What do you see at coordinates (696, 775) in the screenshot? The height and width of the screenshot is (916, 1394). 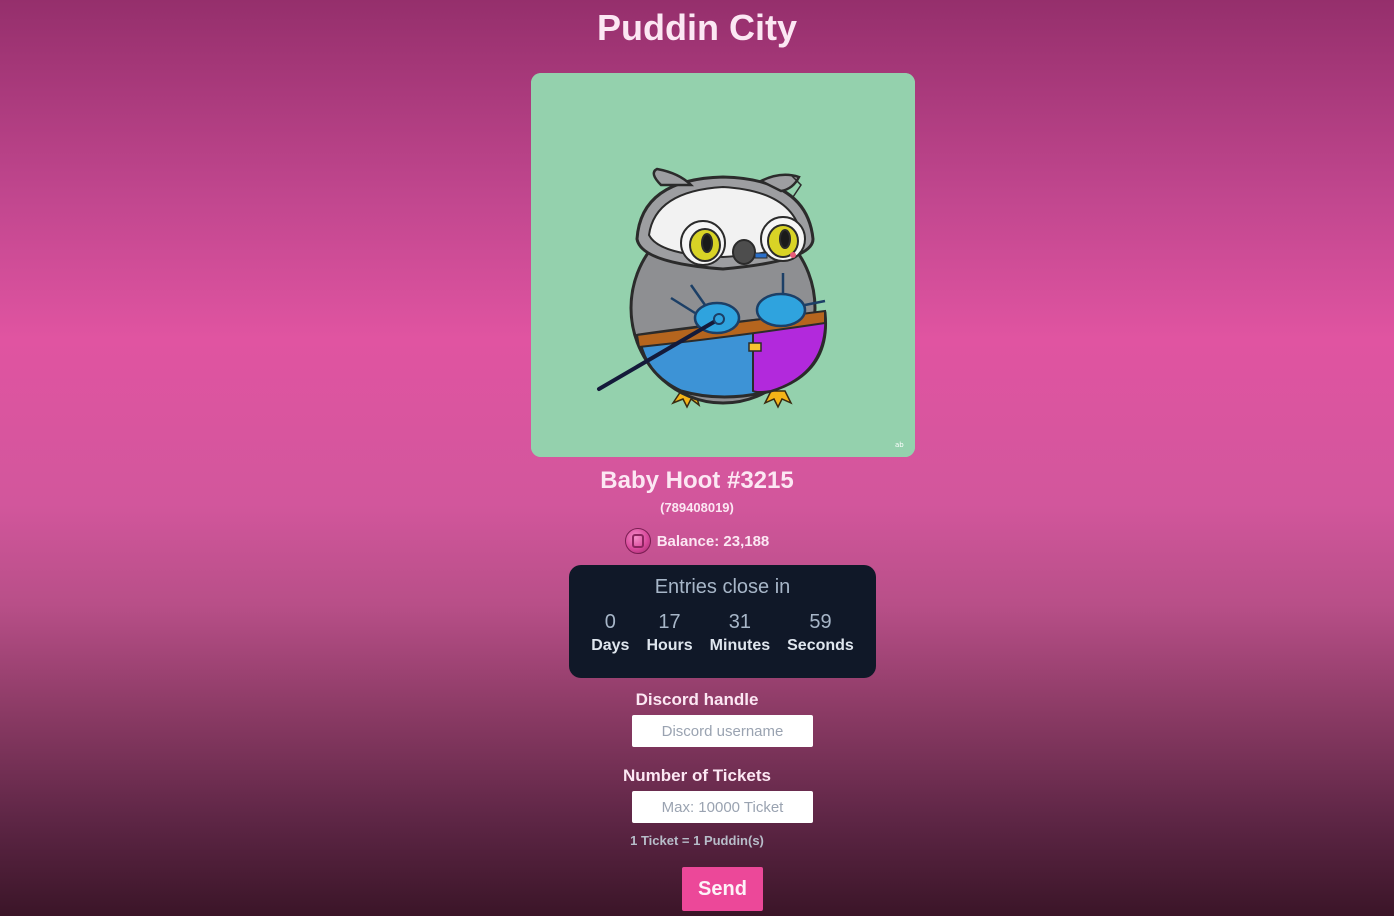 I see `tickets-label: Number of Tickets` at bounding box center [696, 775].